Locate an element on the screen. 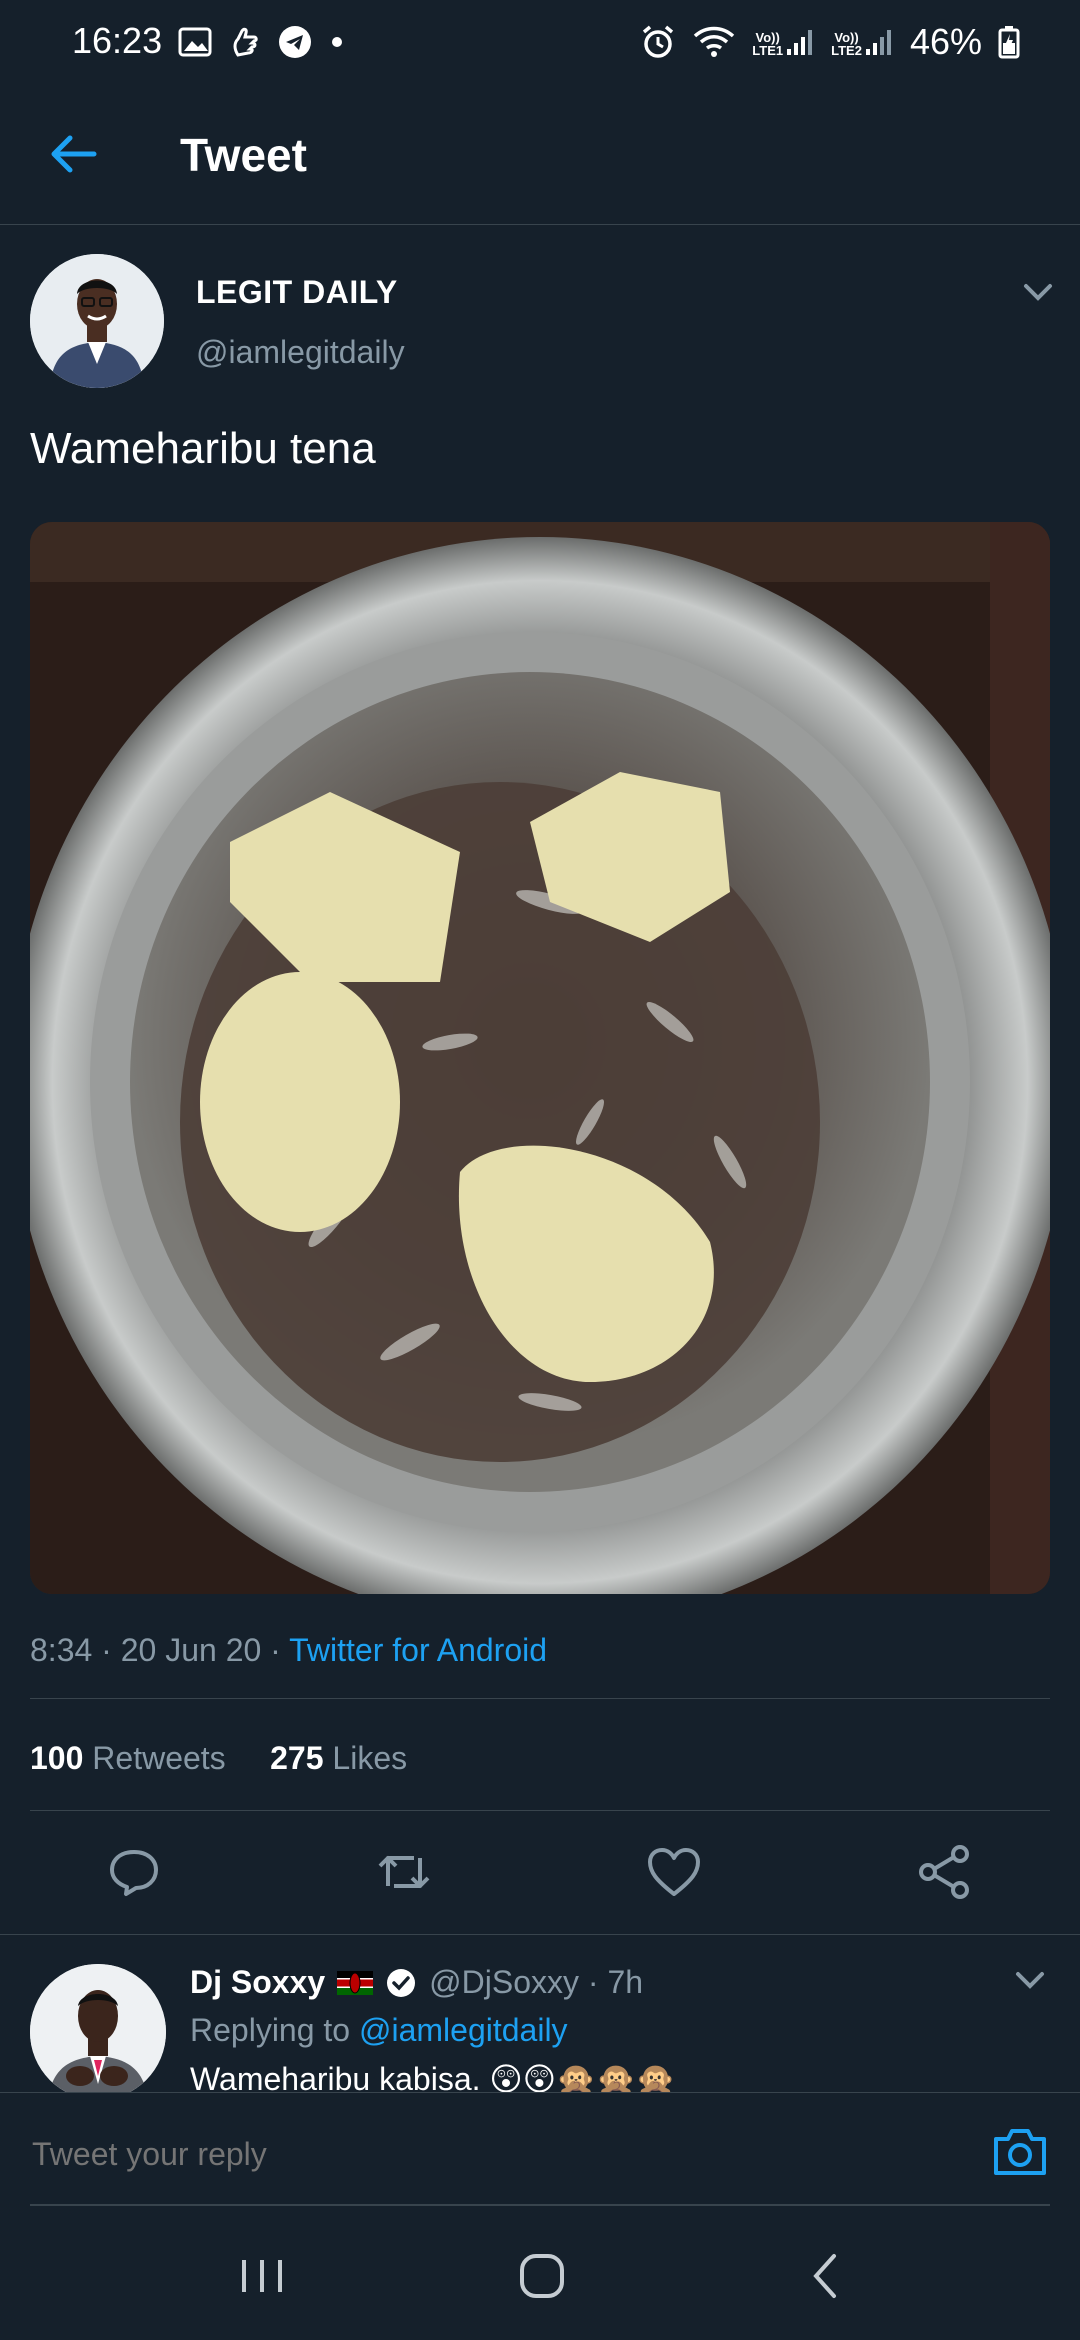 The height and width of the screenshot is (2340, 1080). like-icon is located at coordinates (674, 1872).